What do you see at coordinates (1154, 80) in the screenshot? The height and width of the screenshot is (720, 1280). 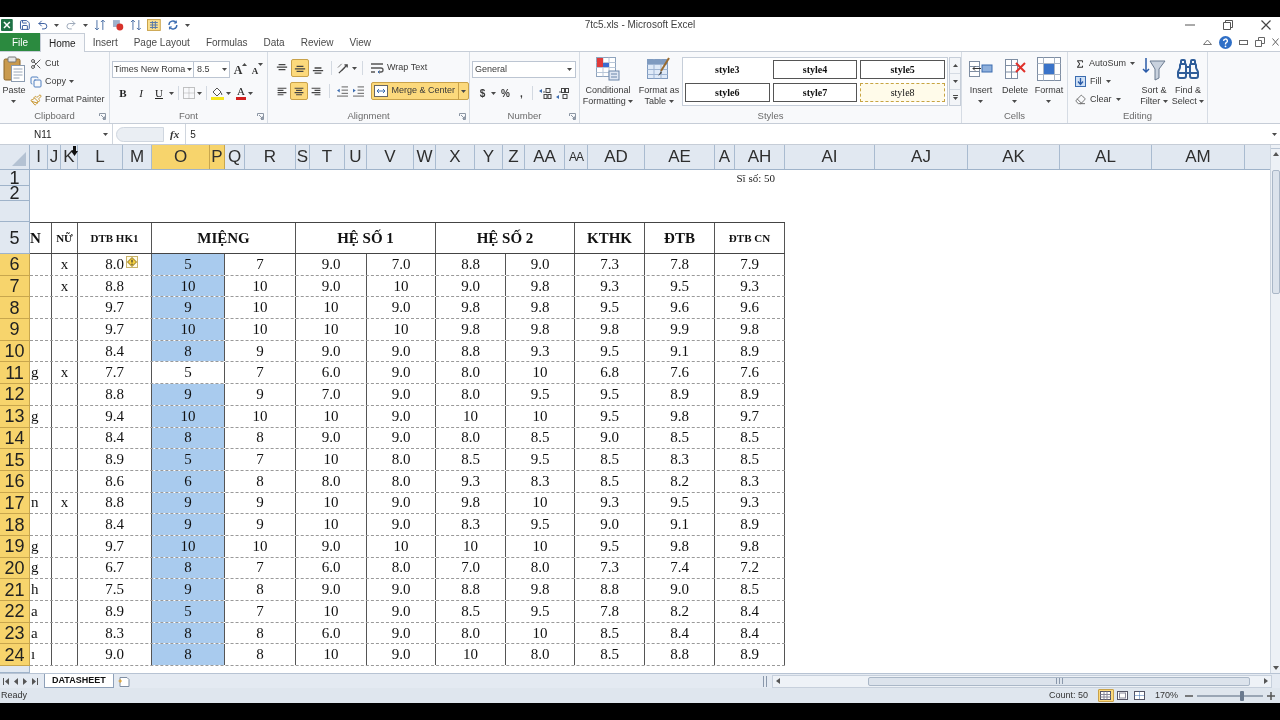 I see `sort-filter-button: Sort & Filter` at bounding box center [1154, 80].